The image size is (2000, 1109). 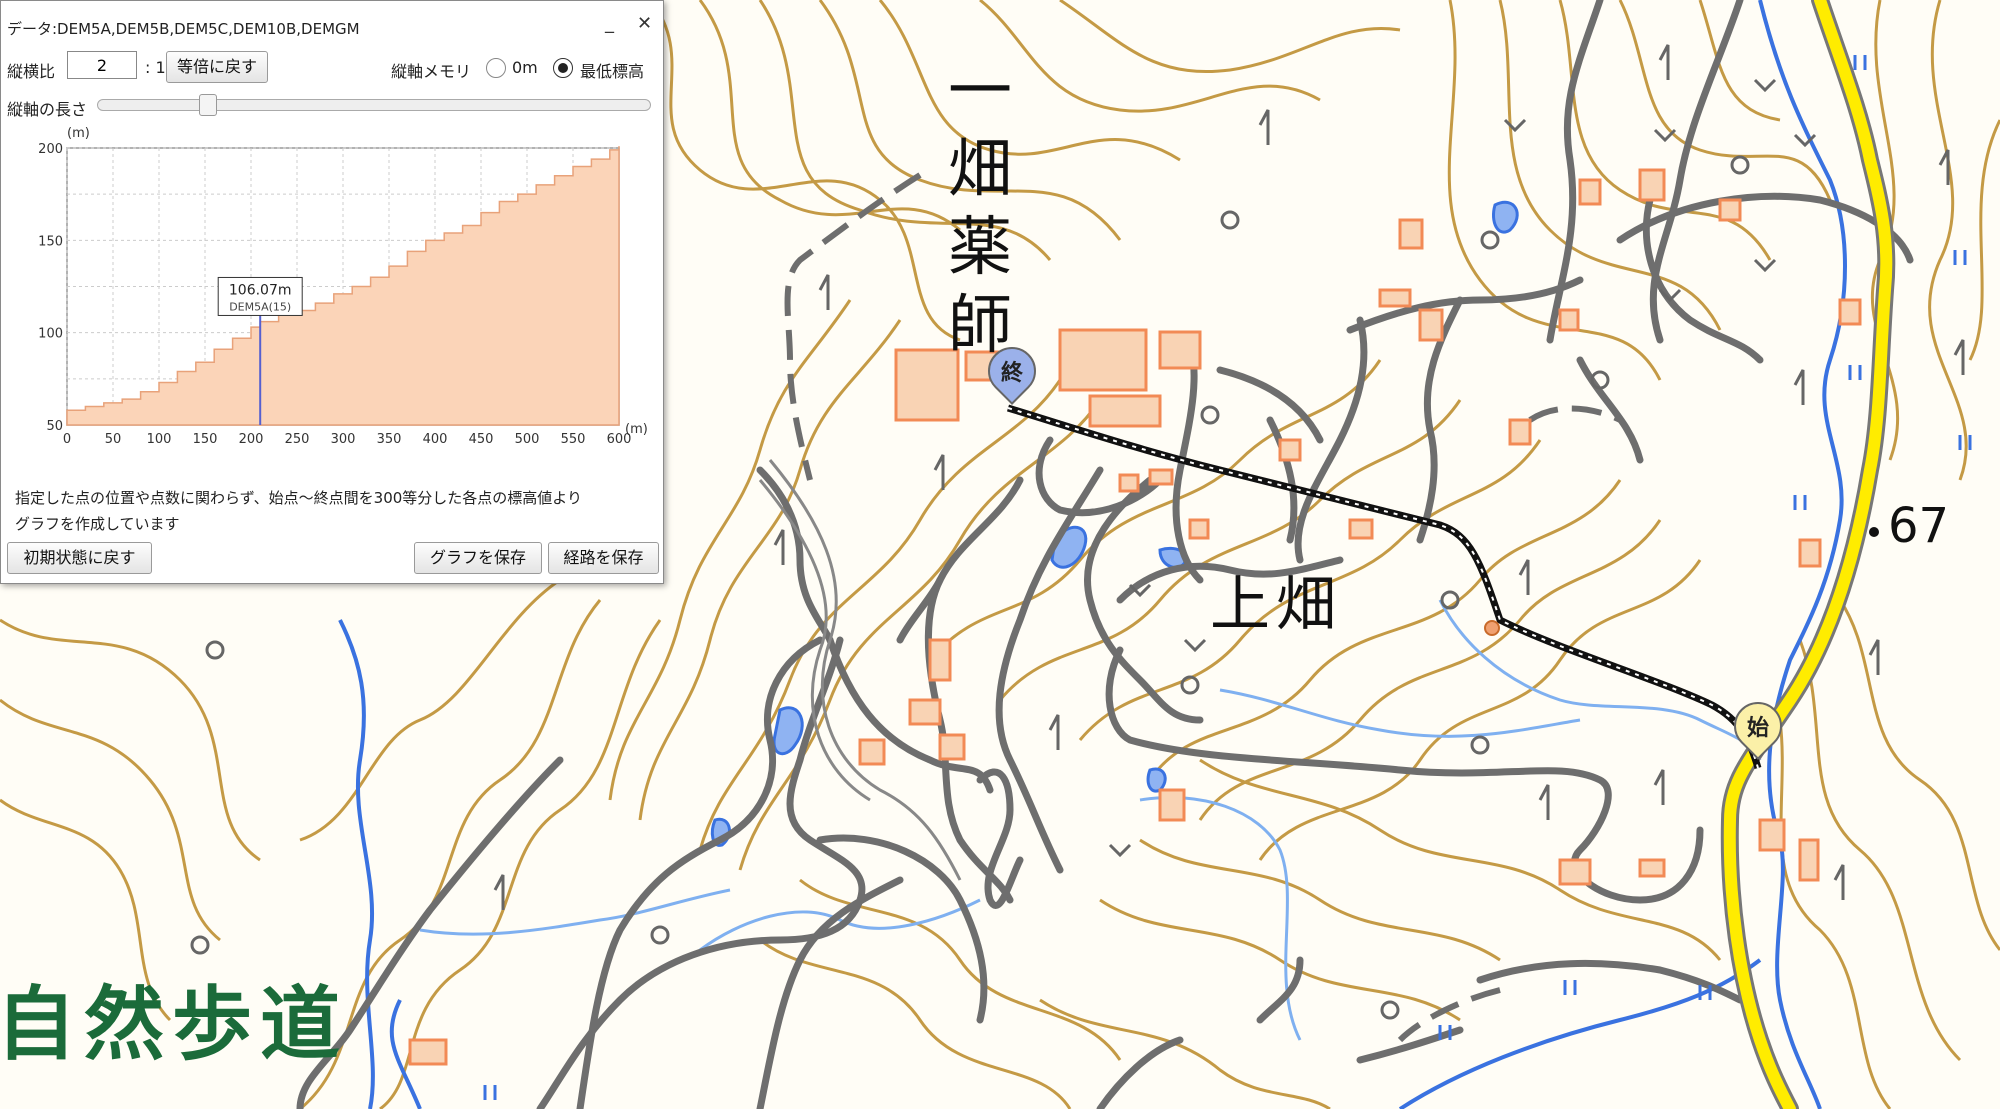 I want to click on graph-note-line2: グラフを作成しています, so click(x=97, y=524).